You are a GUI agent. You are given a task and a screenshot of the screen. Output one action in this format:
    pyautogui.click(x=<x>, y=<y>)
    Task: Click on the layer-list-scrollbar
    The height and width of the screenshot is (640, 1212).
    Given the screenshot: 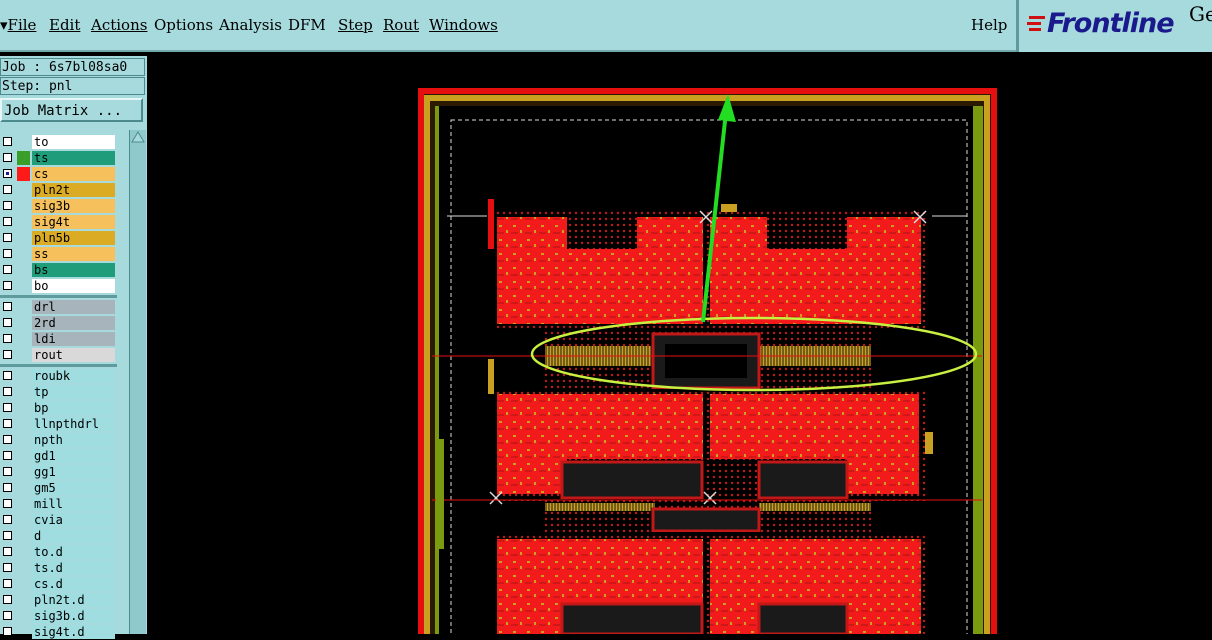 What is the action you would take?
    pyautogui.click(x=137, y=382)
    